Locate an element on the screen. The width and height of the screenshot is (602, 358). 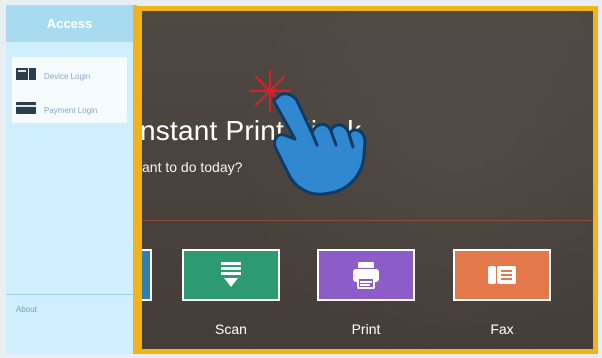
access-title: Access is located at coordinates (69, 23).